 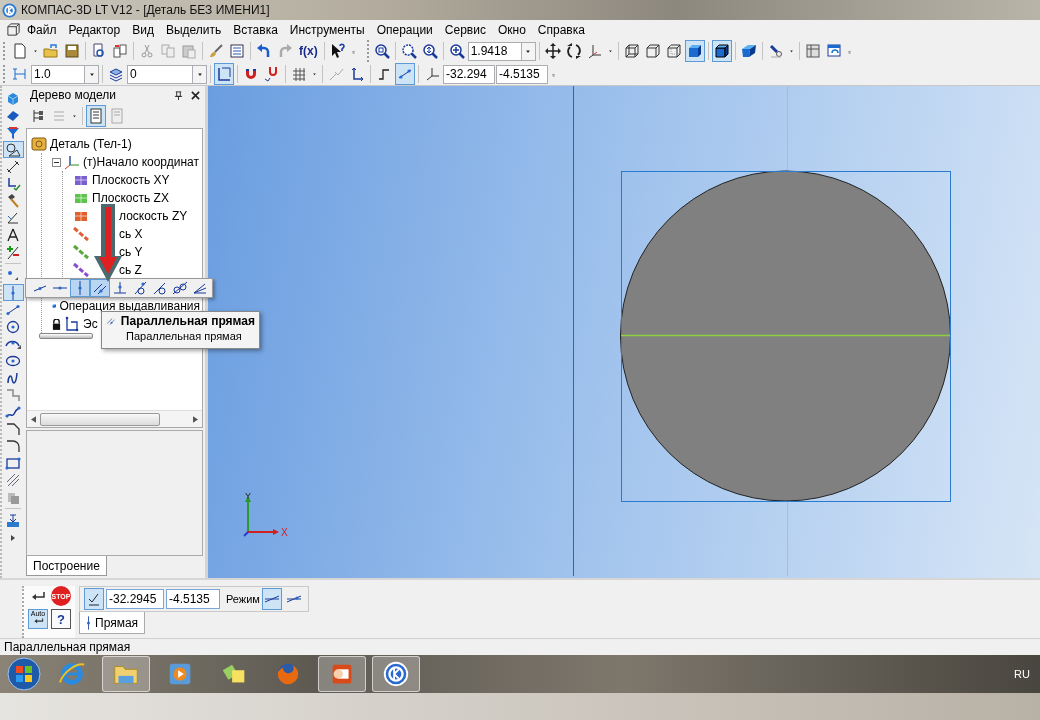 I want to click on window-title: КОМПАС-3D LT V12 - [Деталь БЕЗ ИМЕНИ1], so click(x=145, y=10).